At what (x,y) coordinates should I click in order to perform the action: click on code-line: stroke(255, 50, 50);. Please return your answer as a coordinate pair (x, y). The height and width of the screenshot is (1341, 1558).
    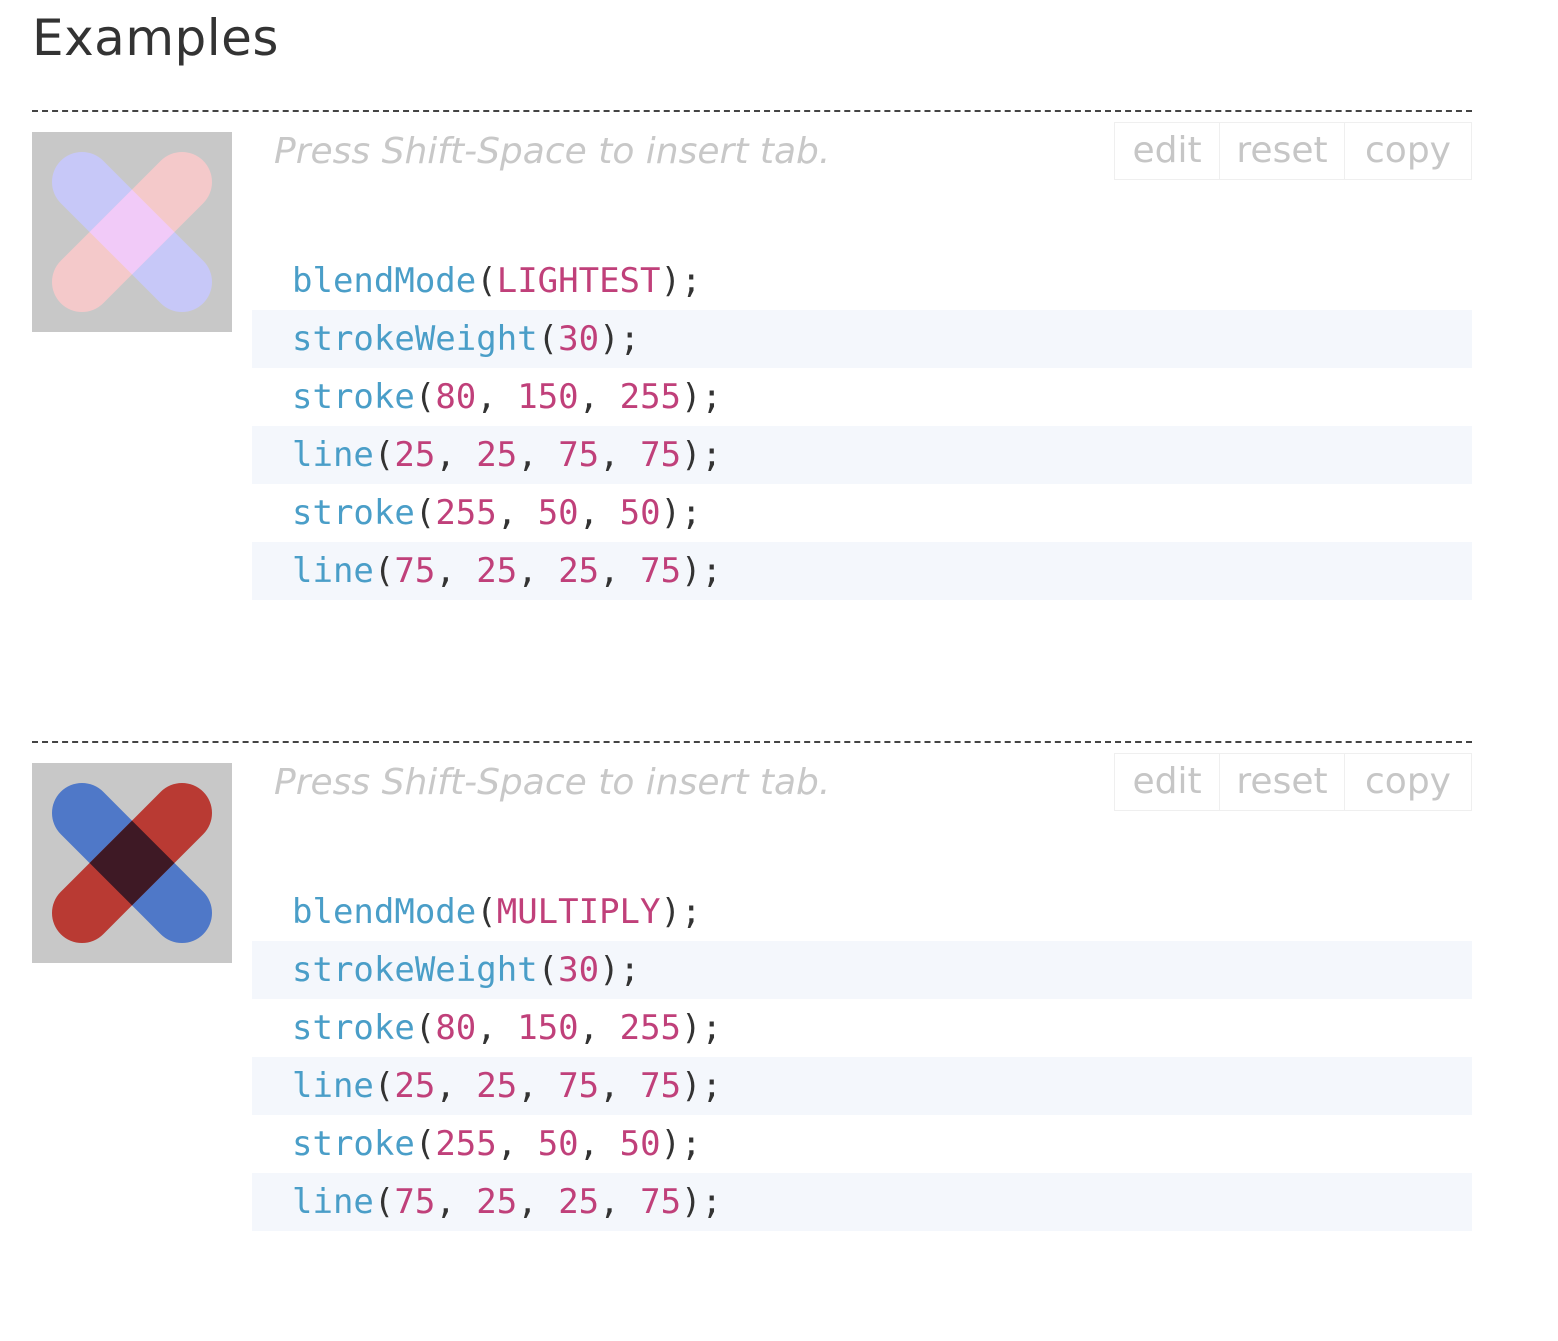
    Looking at the image, I should click on (862, 513).